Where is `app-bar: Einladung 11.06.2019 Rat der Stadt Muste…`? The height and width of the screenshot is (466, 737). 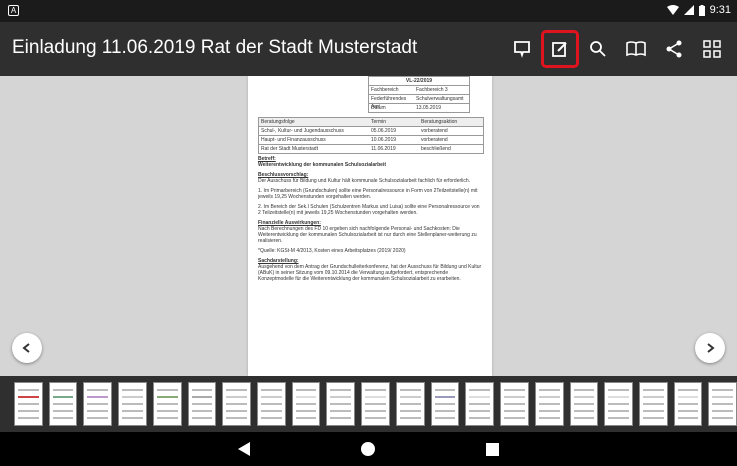 app-bar: Einladung 11.06.2019 Rat der Stadt Muste… is located at coordinates (368, 49).